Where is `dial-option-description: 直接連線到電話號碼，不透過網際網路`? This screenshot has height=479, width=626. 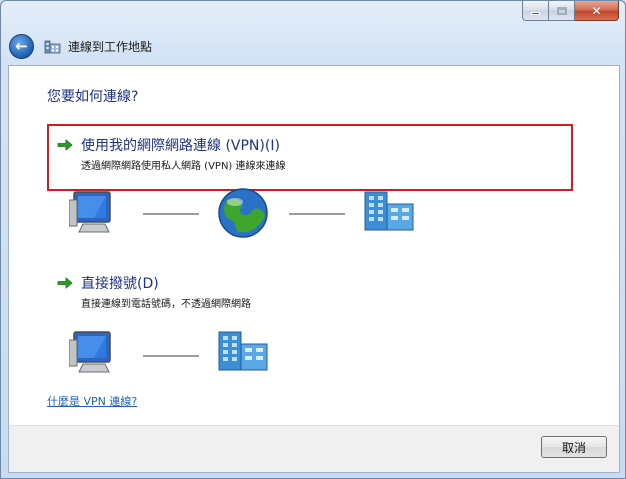
dial-option-description: 直接連線到電話號碼，不透過網際網路 is located at coordinates (166, 304).